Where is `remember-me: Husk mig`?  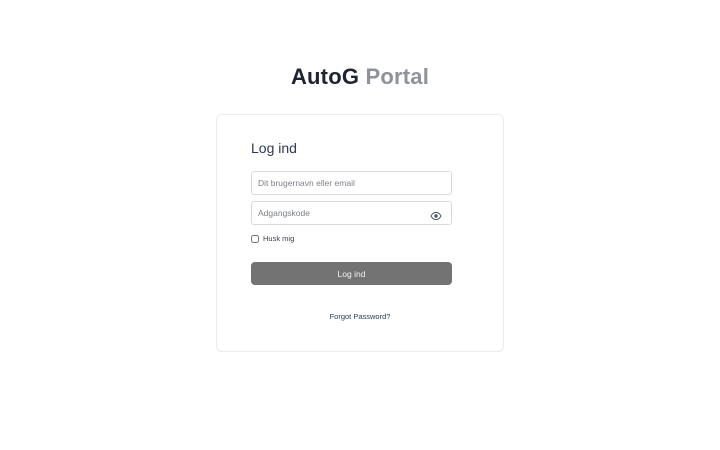 remember-me: Husk mig is located at coordinates (272, 239).